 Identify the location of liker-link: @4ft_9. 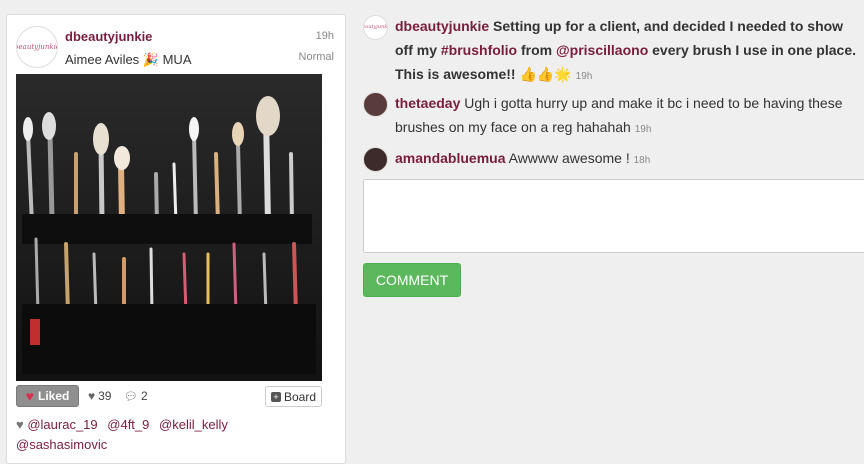
(128, 424).